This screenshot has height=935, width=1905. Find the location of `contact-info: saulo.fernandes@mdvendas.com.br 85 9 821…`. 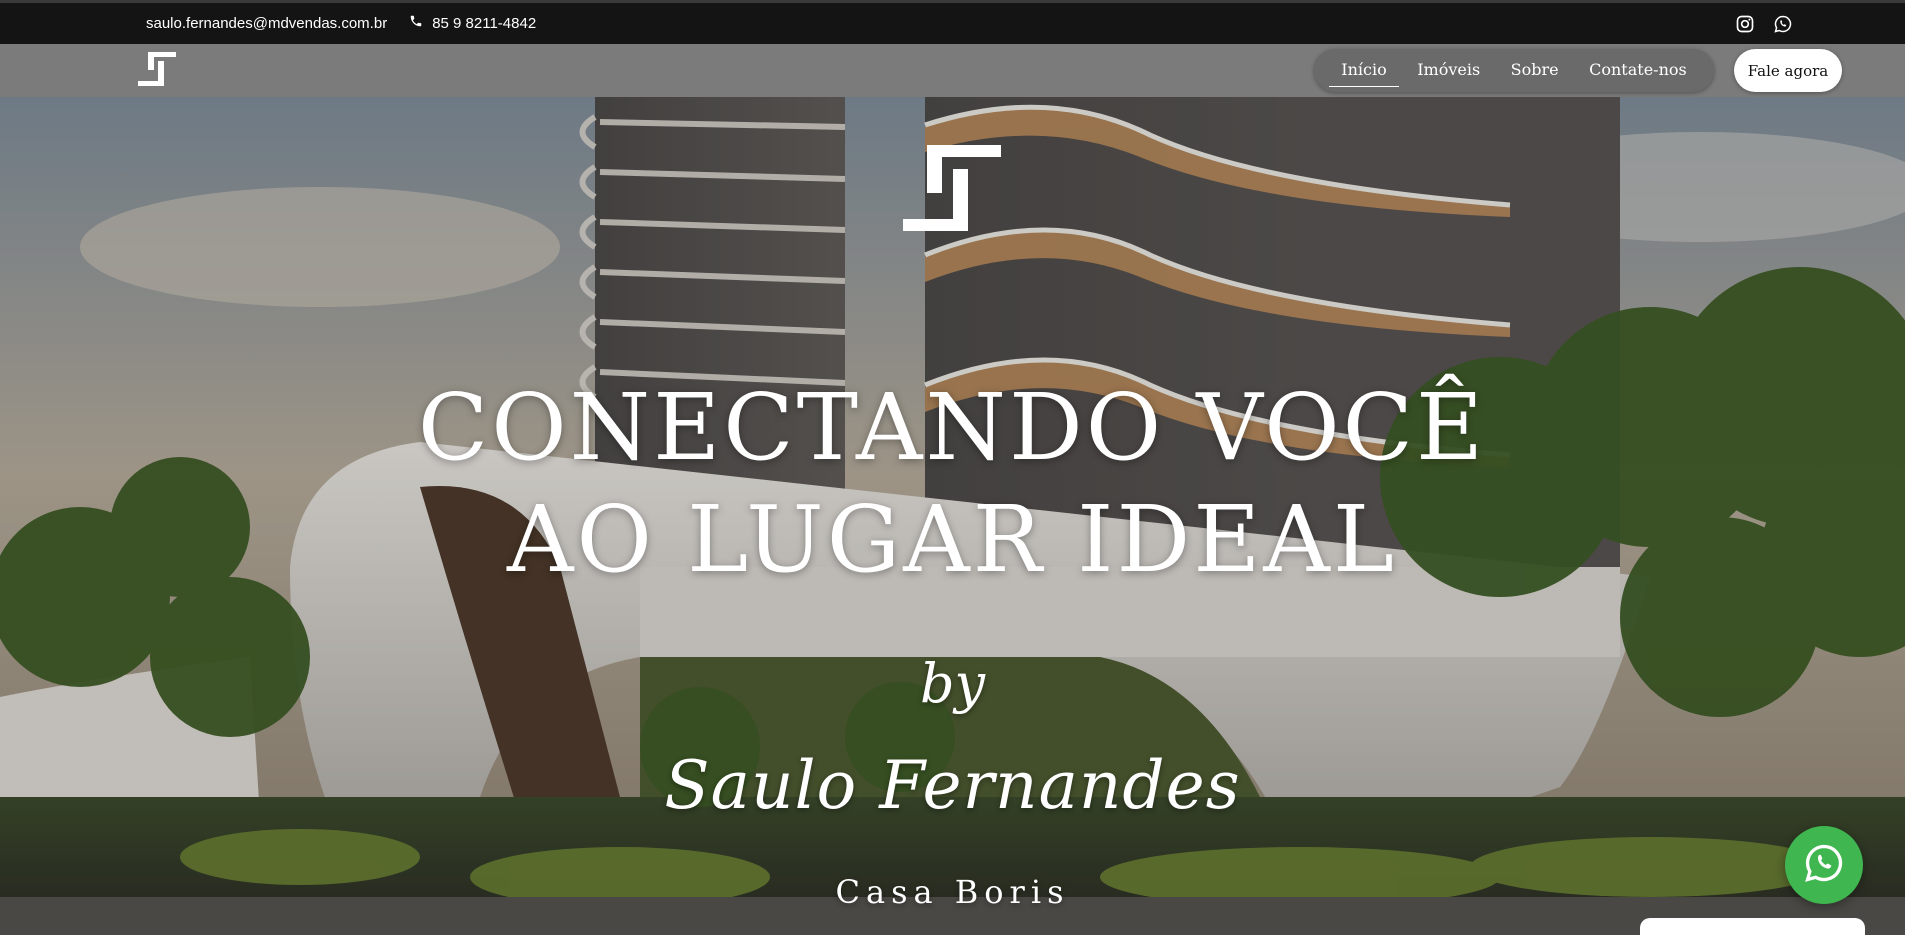

contact-info: saulo.fernandes@mdvendas.com.br 85 9 821… is located at coordinates (341, 23).